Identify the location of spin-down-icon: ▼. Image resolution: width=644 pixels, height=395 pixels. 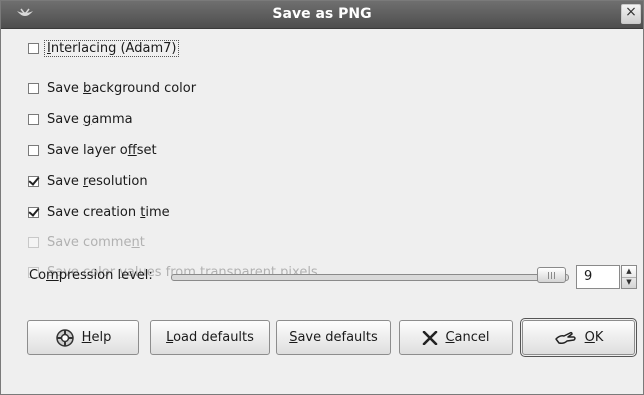
(629, 282).